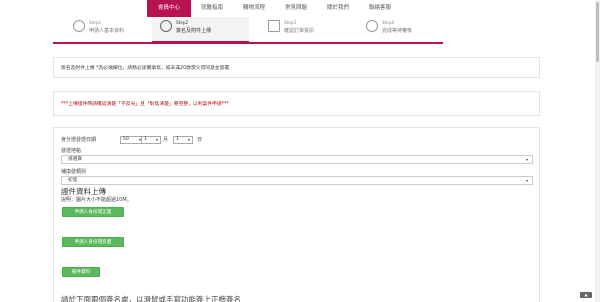 The height and width of the screenshot is (302, 600). What do you see at coordinates (73, 180) in the screenshot?
I see `type-value: 初發` at bounding box center [73, 180].